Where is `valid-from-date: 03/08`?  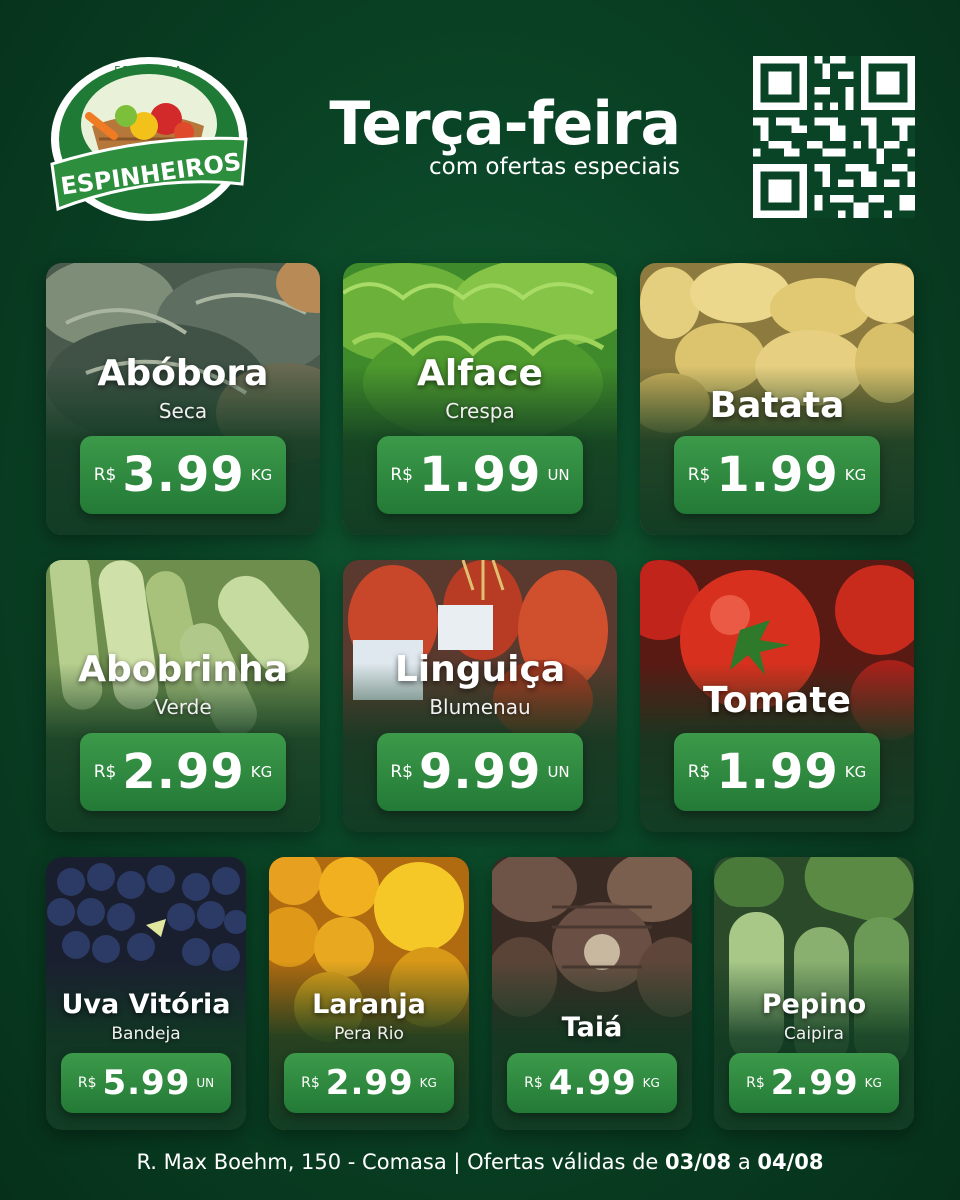
valid-from-date: 03/08 is located at coordinates (698, 1162).